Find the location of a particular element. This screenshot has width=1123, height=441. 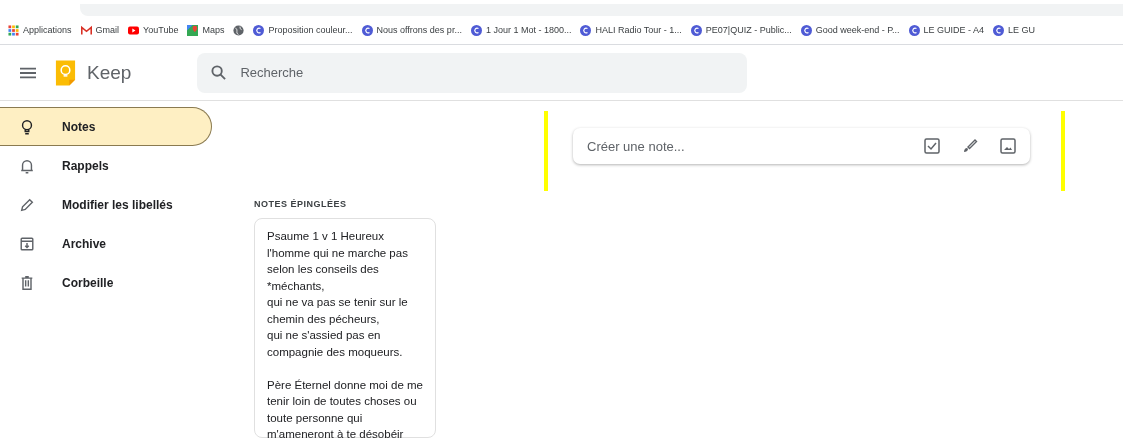

sidebar-item: Rappels is located at coordinates (106, 165).